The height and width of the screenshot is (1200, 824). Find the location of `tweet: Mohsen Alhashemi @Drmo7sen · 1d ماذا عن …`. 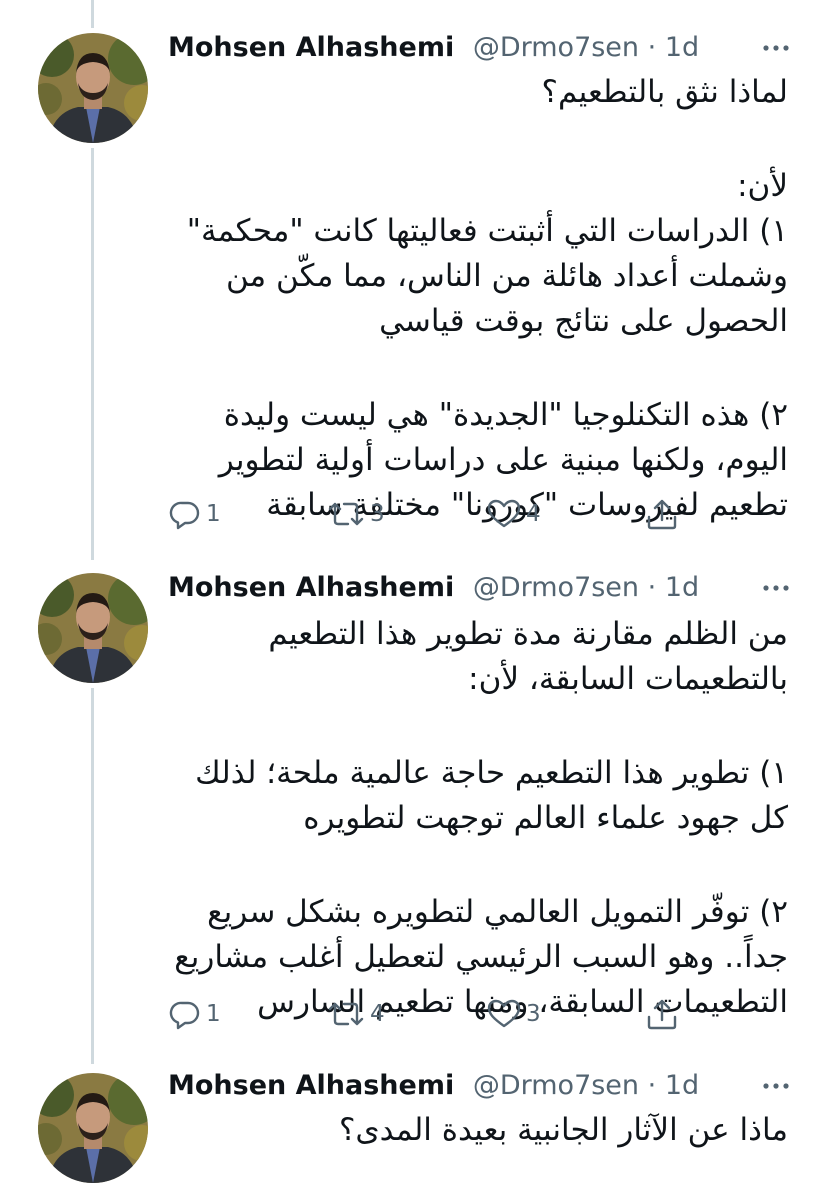

tweet: Mohsen Alhashemi @Drmo7sen · 1d ماذا عن … is located at coordinates (412, 1130).